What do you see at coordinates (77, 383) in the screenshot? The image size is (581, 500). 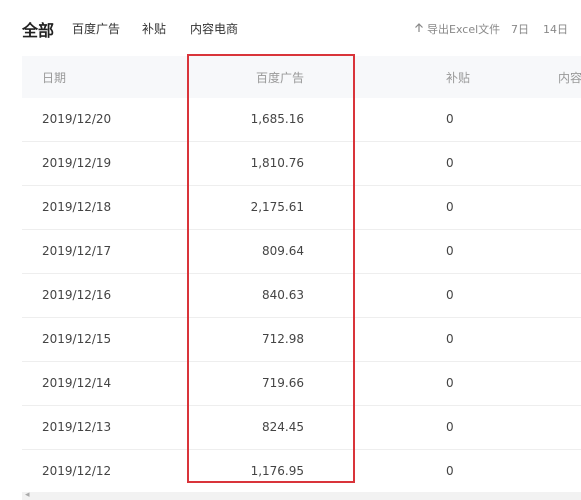 I see `date-cell: 2019/12/14` at bounding box center [77, 383].